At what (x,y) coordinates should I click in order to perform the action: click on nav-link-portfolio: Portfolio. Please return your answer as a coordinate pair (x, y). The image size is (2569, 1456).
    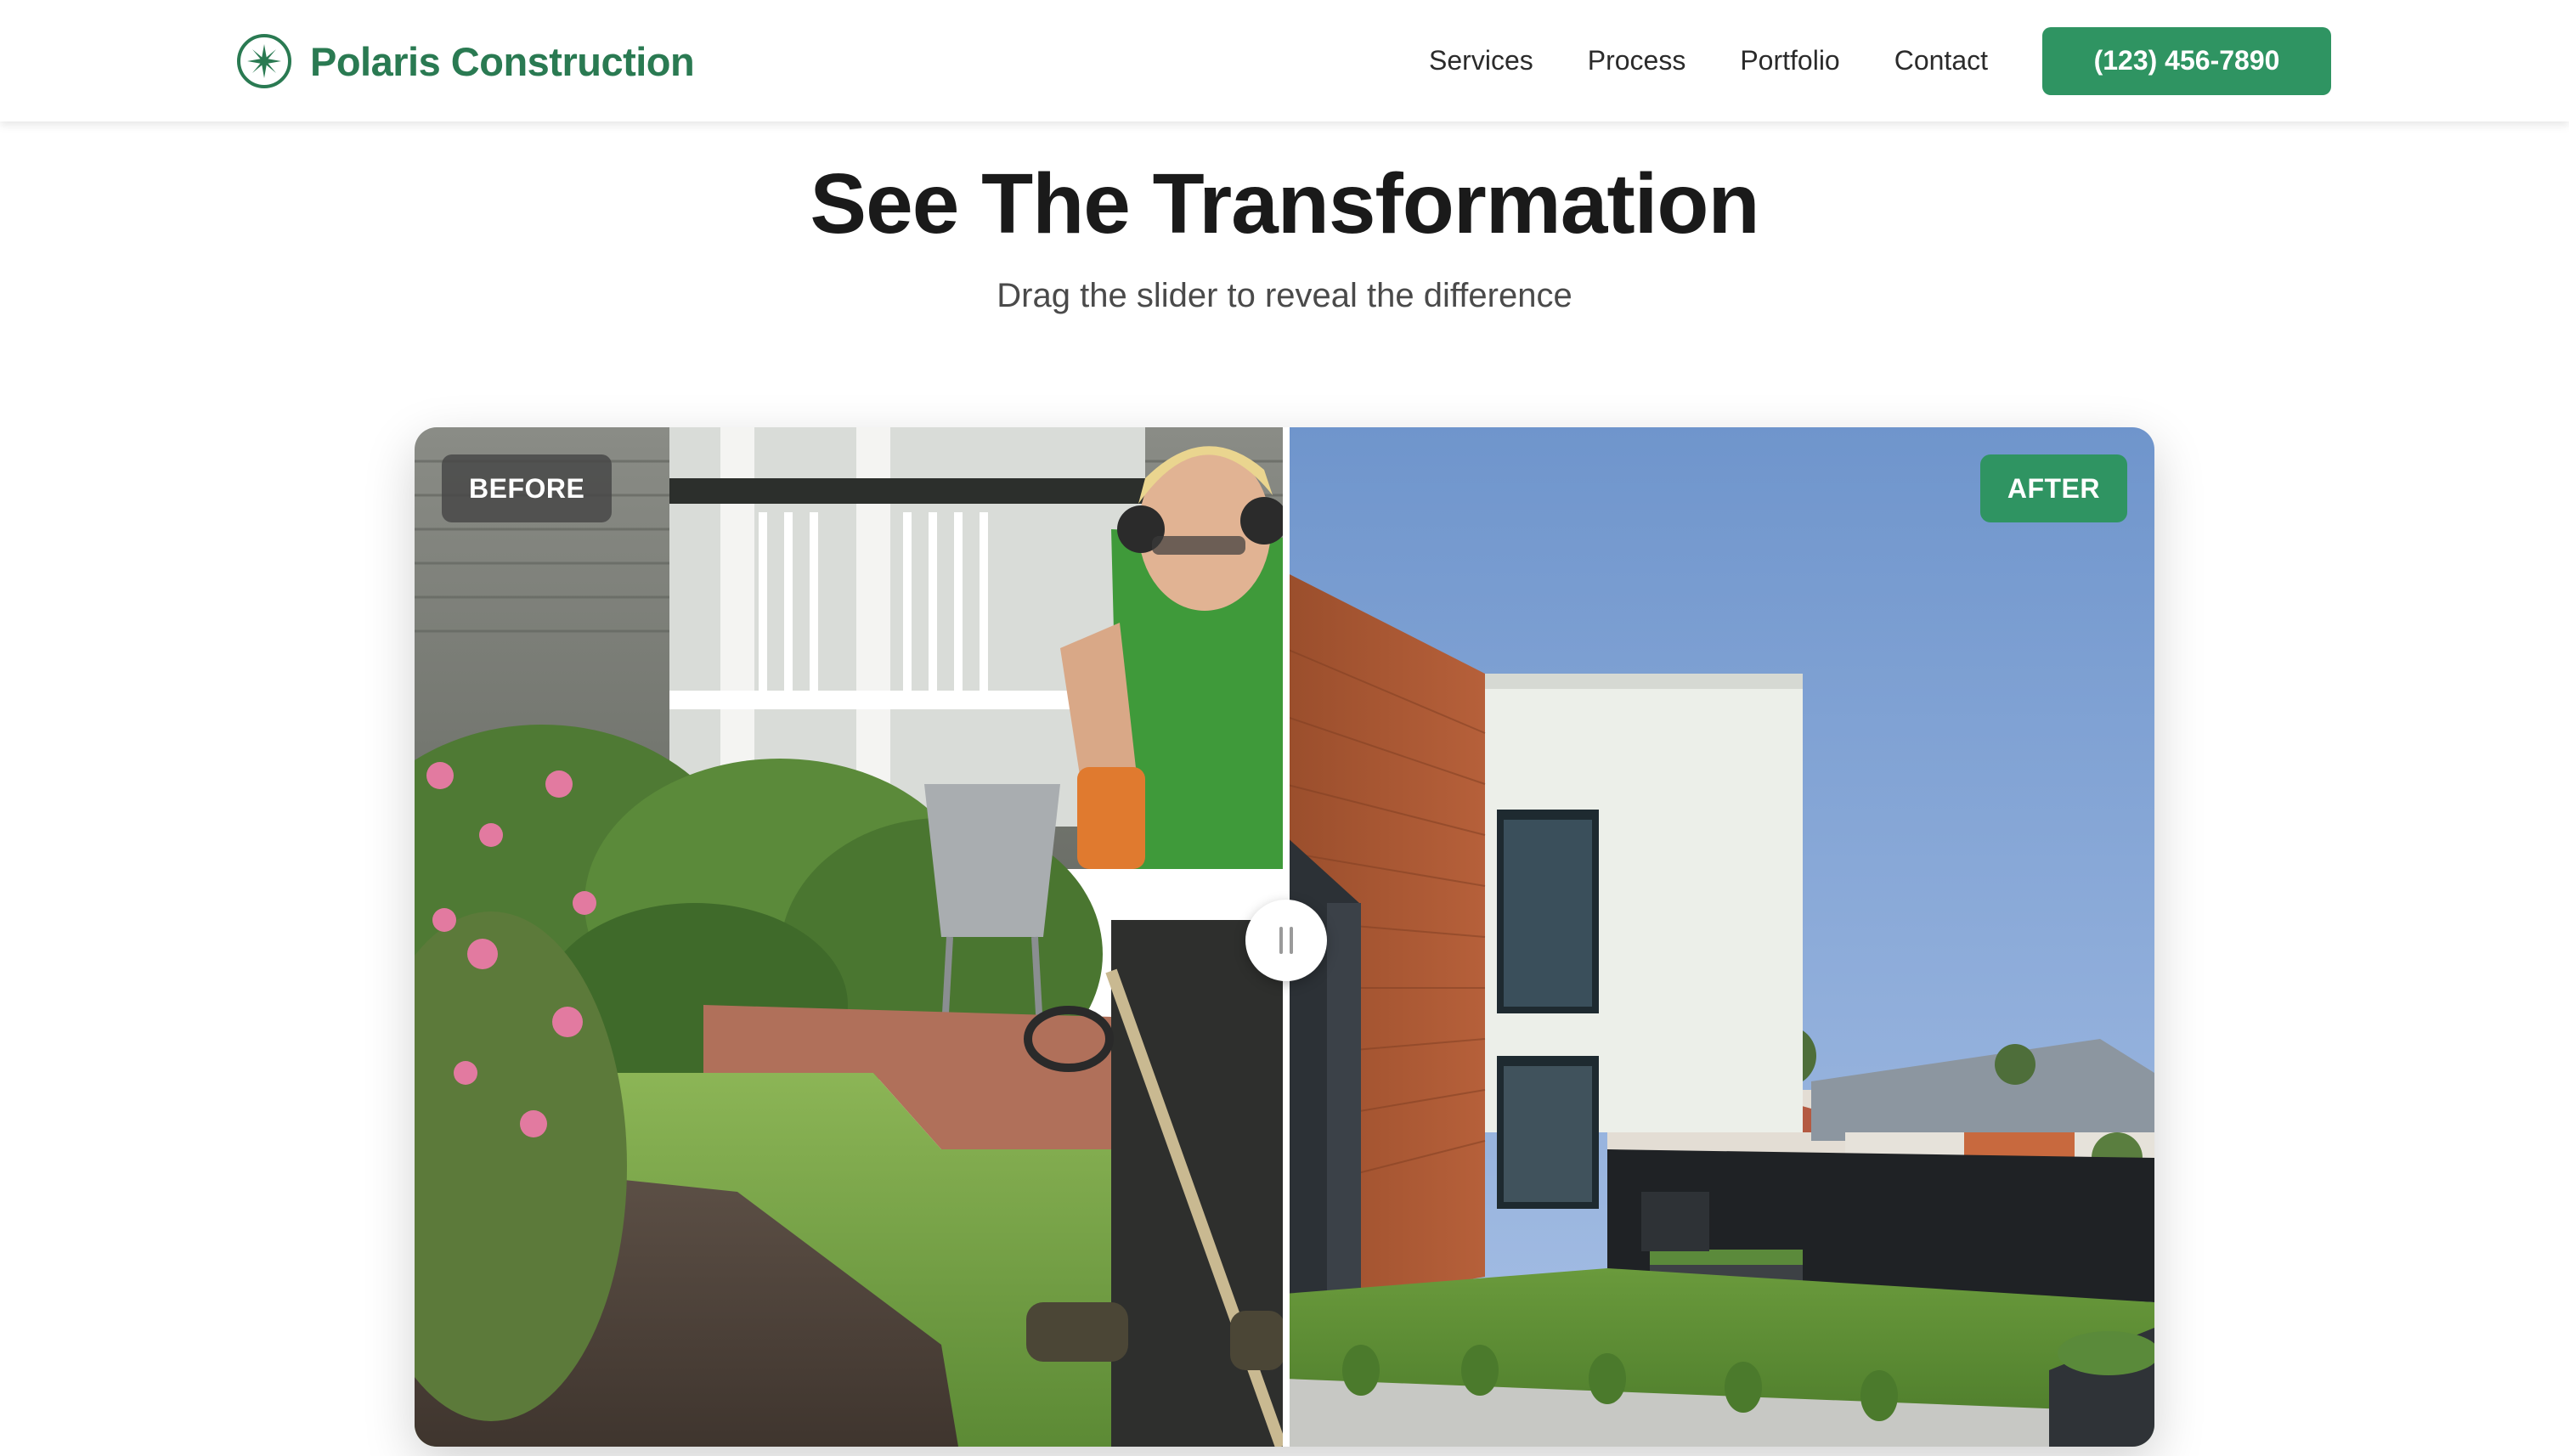
    Looking at the image, I should click on (1790, 61).